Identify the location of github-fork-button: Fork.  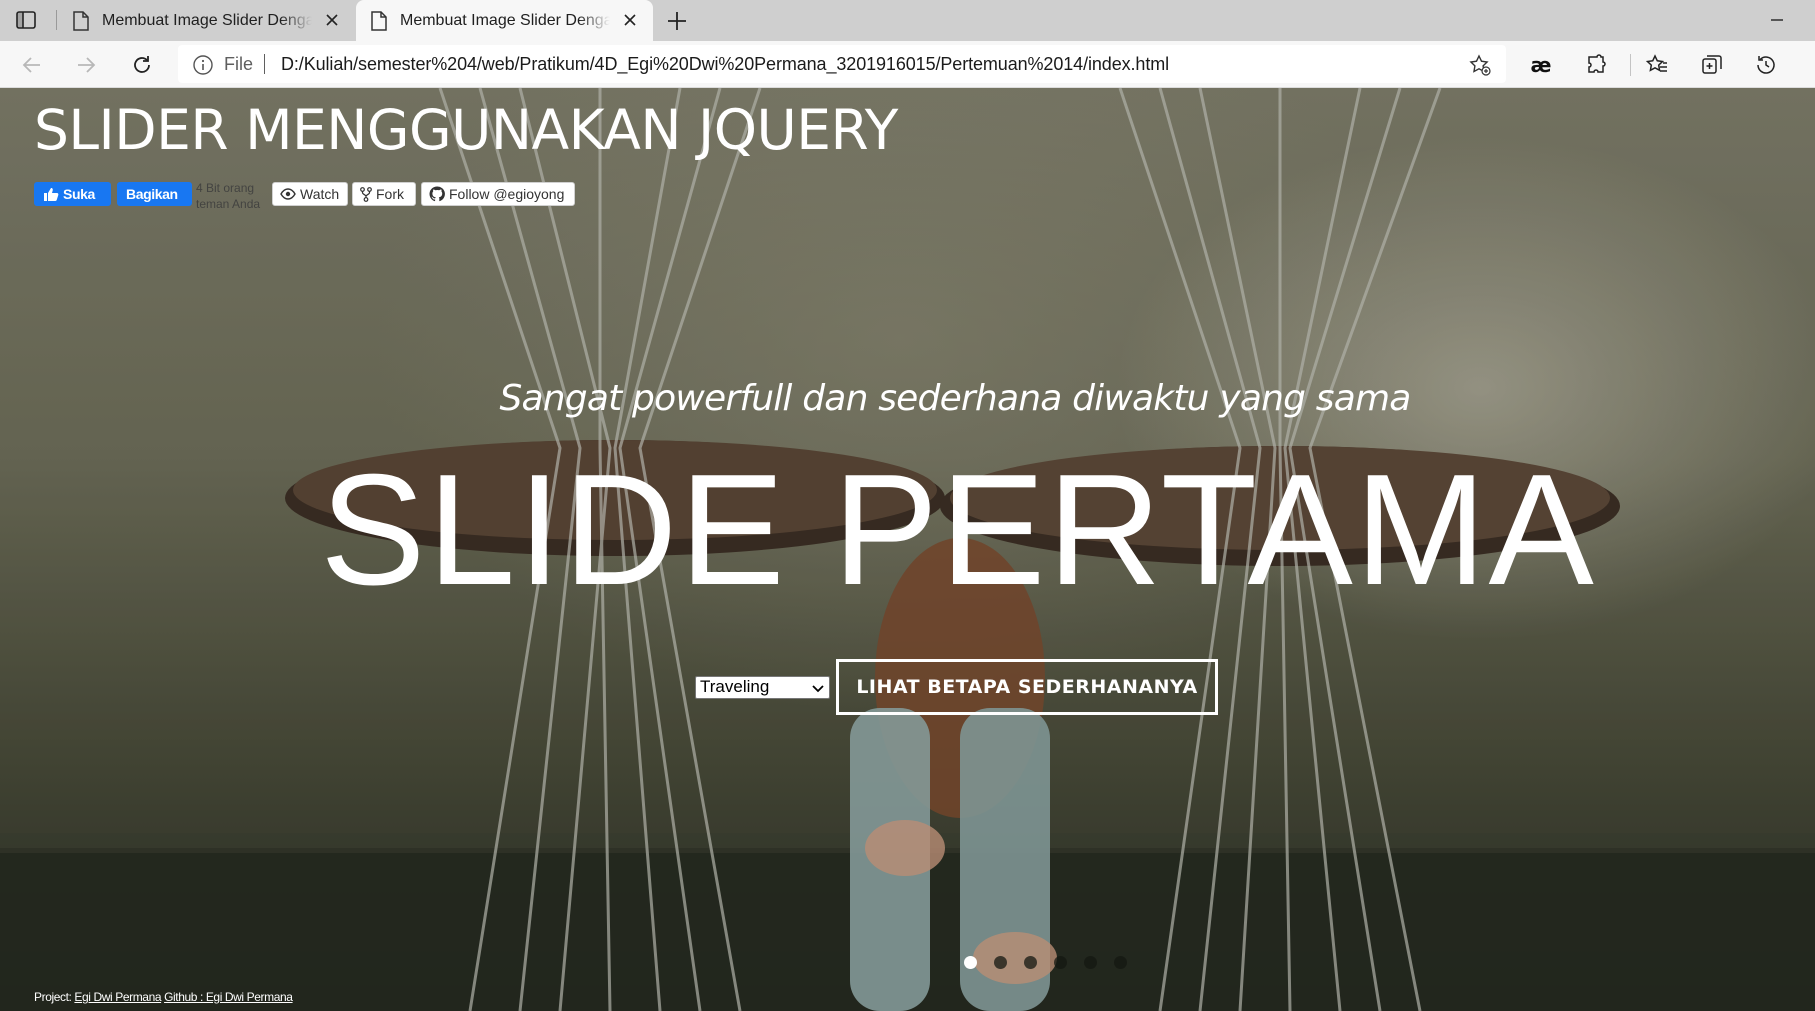
(384, 194).